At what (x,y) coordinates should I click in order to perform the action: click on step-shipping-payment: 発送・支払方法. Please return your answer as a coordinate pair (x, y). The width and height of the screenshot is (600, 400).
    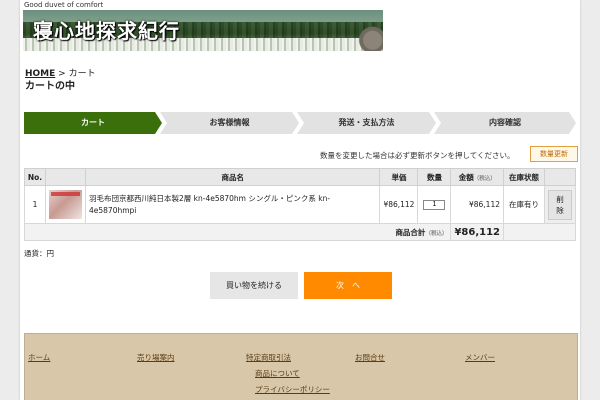
    Looking at the image, I should click on (366, 123).